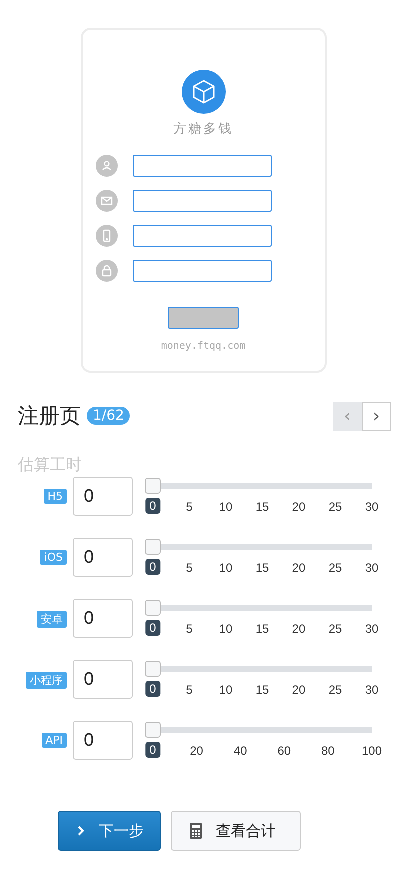  What do you see at coordinates (204, 130) in the screenshot?
I see `brand-name: 方糖多钱` at bounding box center [204, 130].